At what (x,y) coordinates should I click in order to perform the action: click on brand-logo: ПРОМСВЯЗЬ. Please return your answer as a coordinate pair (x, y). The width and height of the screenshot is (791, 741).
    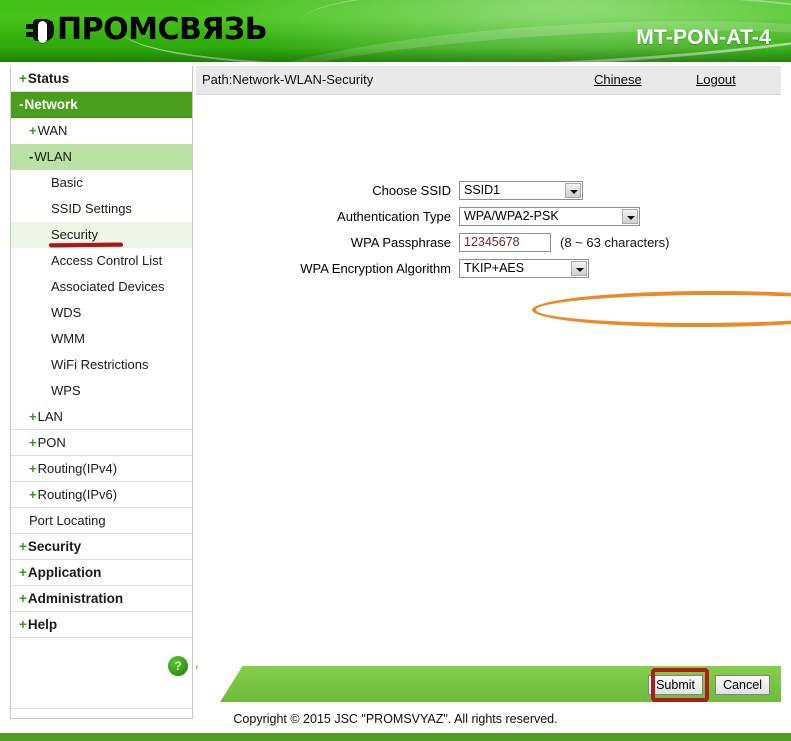
    Looking at the image, I should click on (147, 30).